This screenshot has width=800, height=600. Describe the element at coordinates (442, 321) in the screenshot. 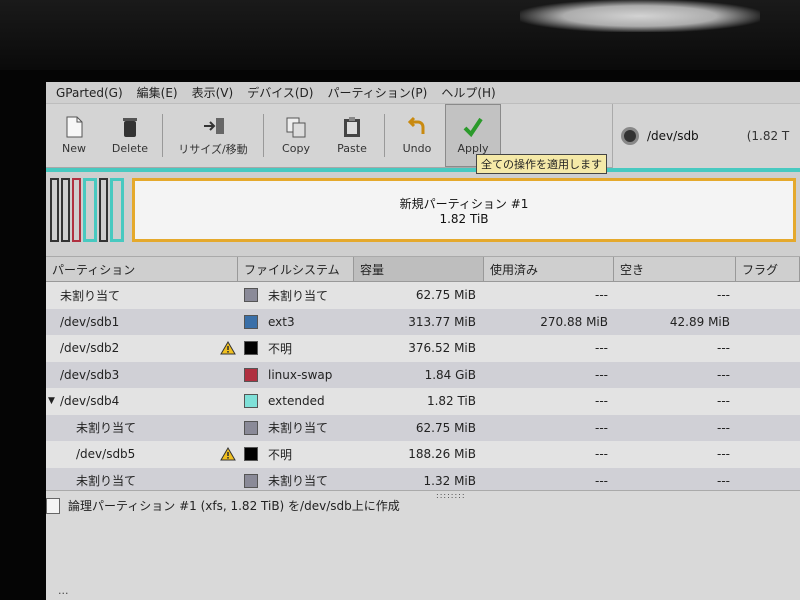

I see `size-value: 313.77 MiB` at that location.